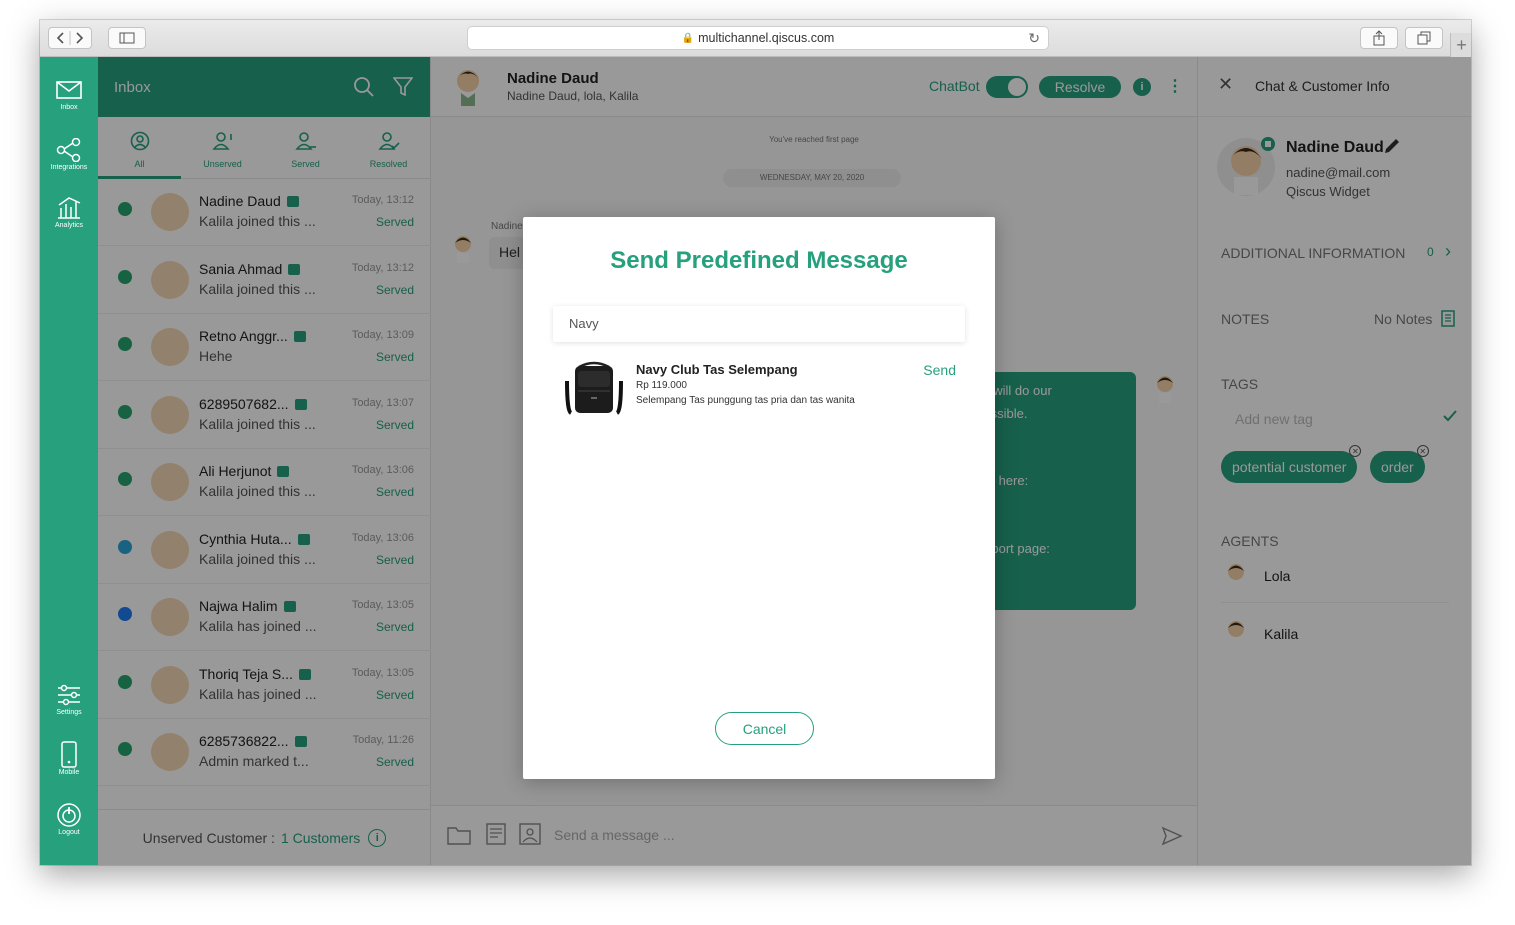 This screenshot has height=925, width=1515. Describe the element at coordinates (69, 208) in the screenshot. I see `analytics-icon` at that location.